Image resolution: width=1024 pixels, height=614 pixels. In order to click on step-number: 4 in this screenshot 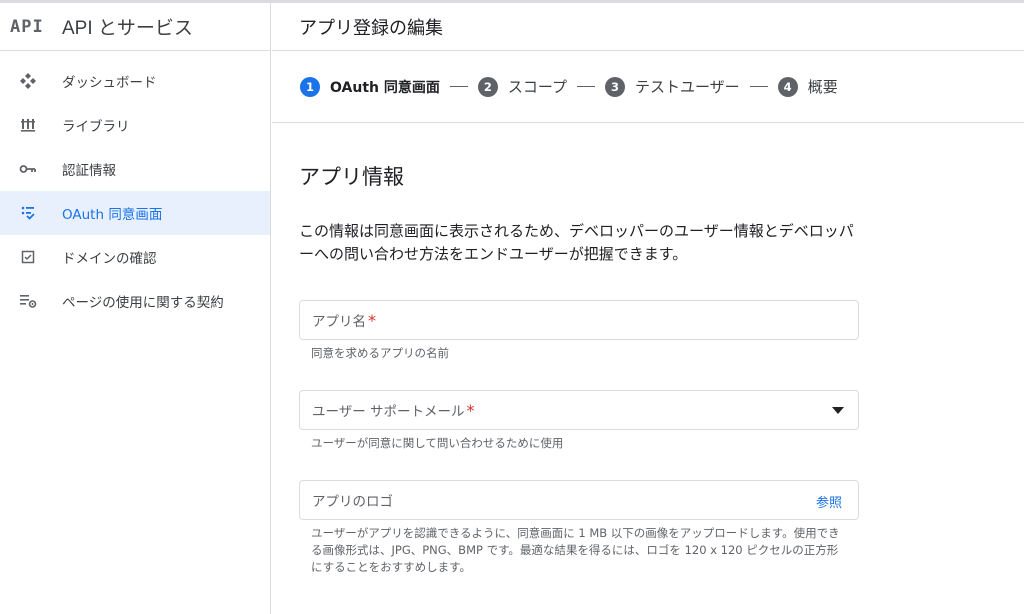, I will do `click(787, 86)`.